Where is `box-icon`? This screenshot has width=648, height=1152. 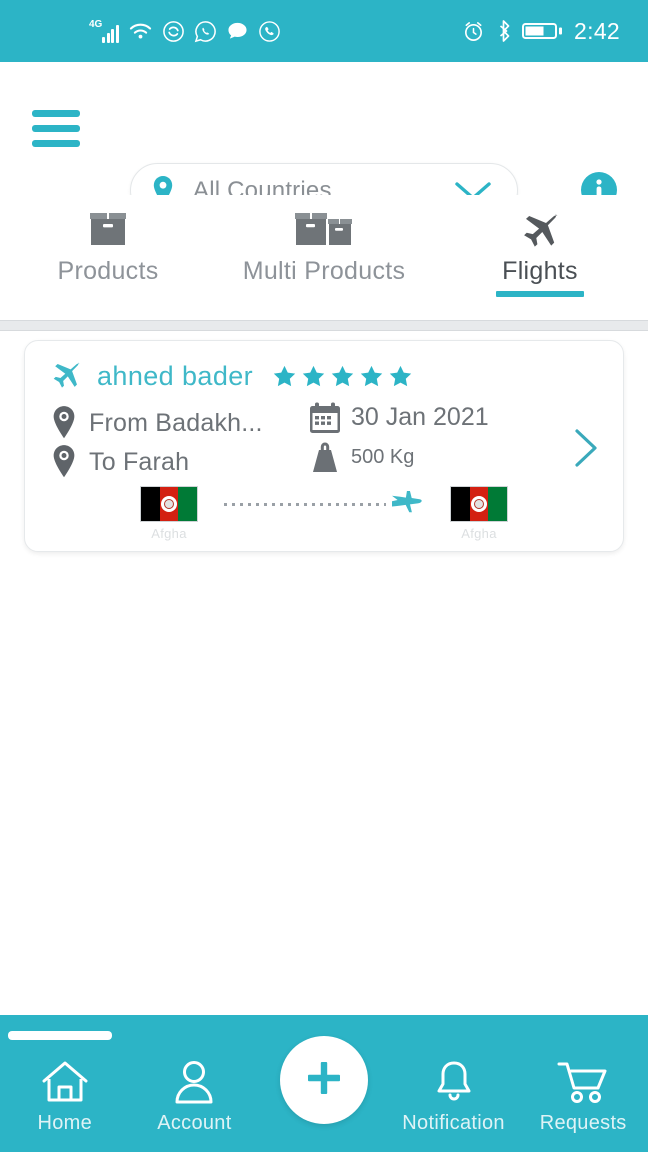
box-icon is located at coordinates (108, 229).